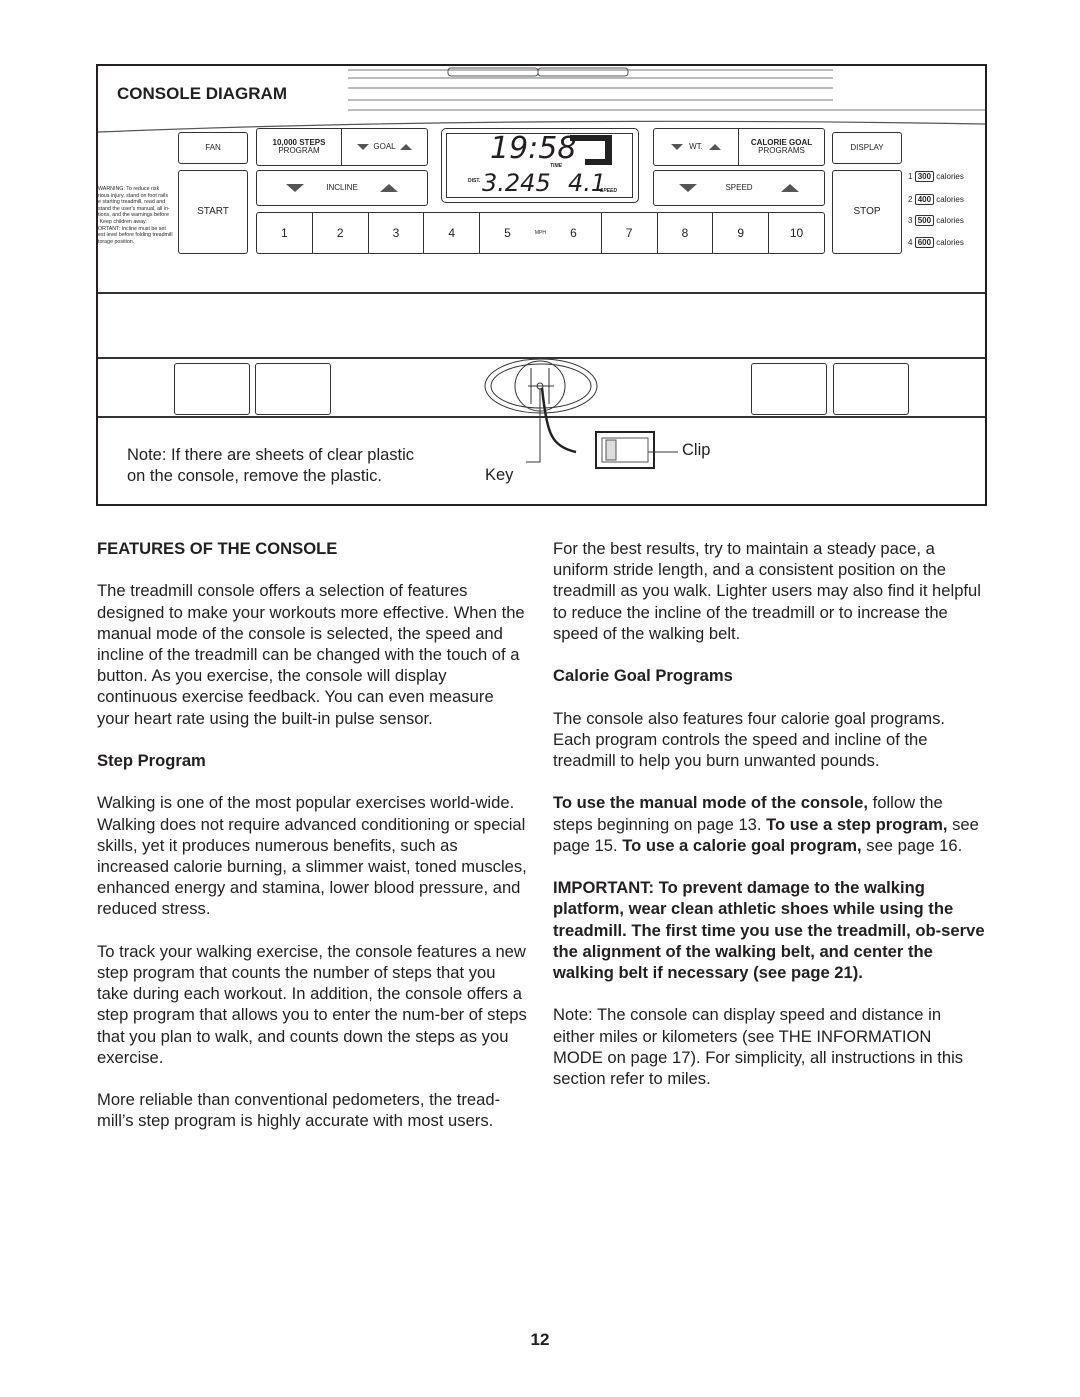 The width and height of the screenshot is (1080, 1397). Describe the element at coordinates (789, 188) in the screenshot. I see `speed-up-icon` at that location.